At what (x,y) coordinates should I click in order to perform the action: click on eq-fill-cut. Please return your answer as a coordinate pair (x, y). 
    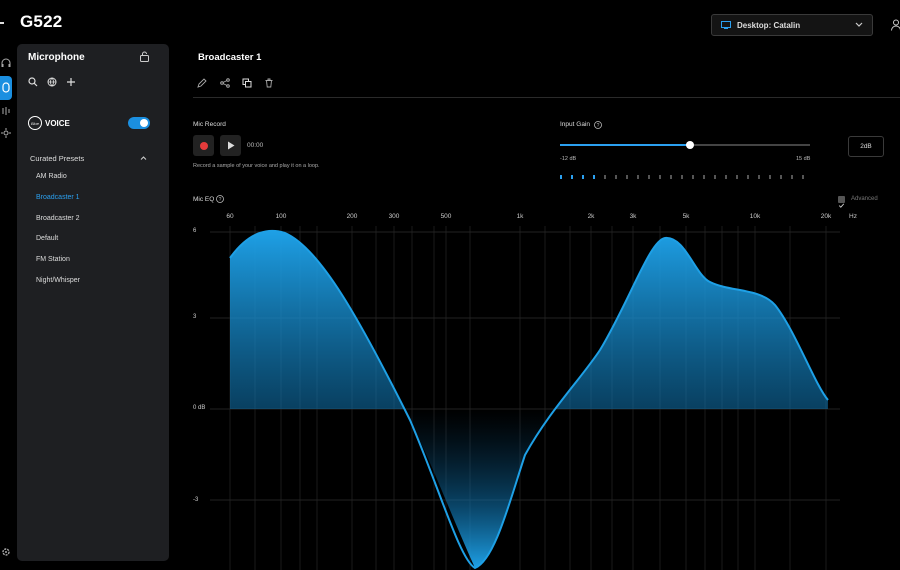
    Looking at the image, I should click on (395, 488).